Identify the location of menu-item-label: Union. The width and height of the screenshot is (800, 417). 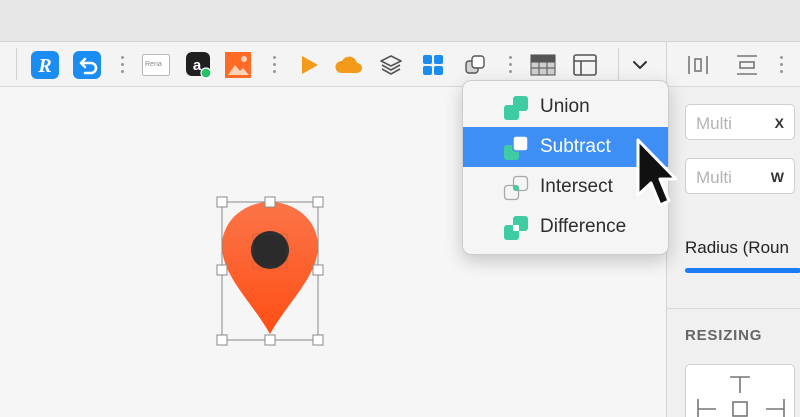
(565, 106).